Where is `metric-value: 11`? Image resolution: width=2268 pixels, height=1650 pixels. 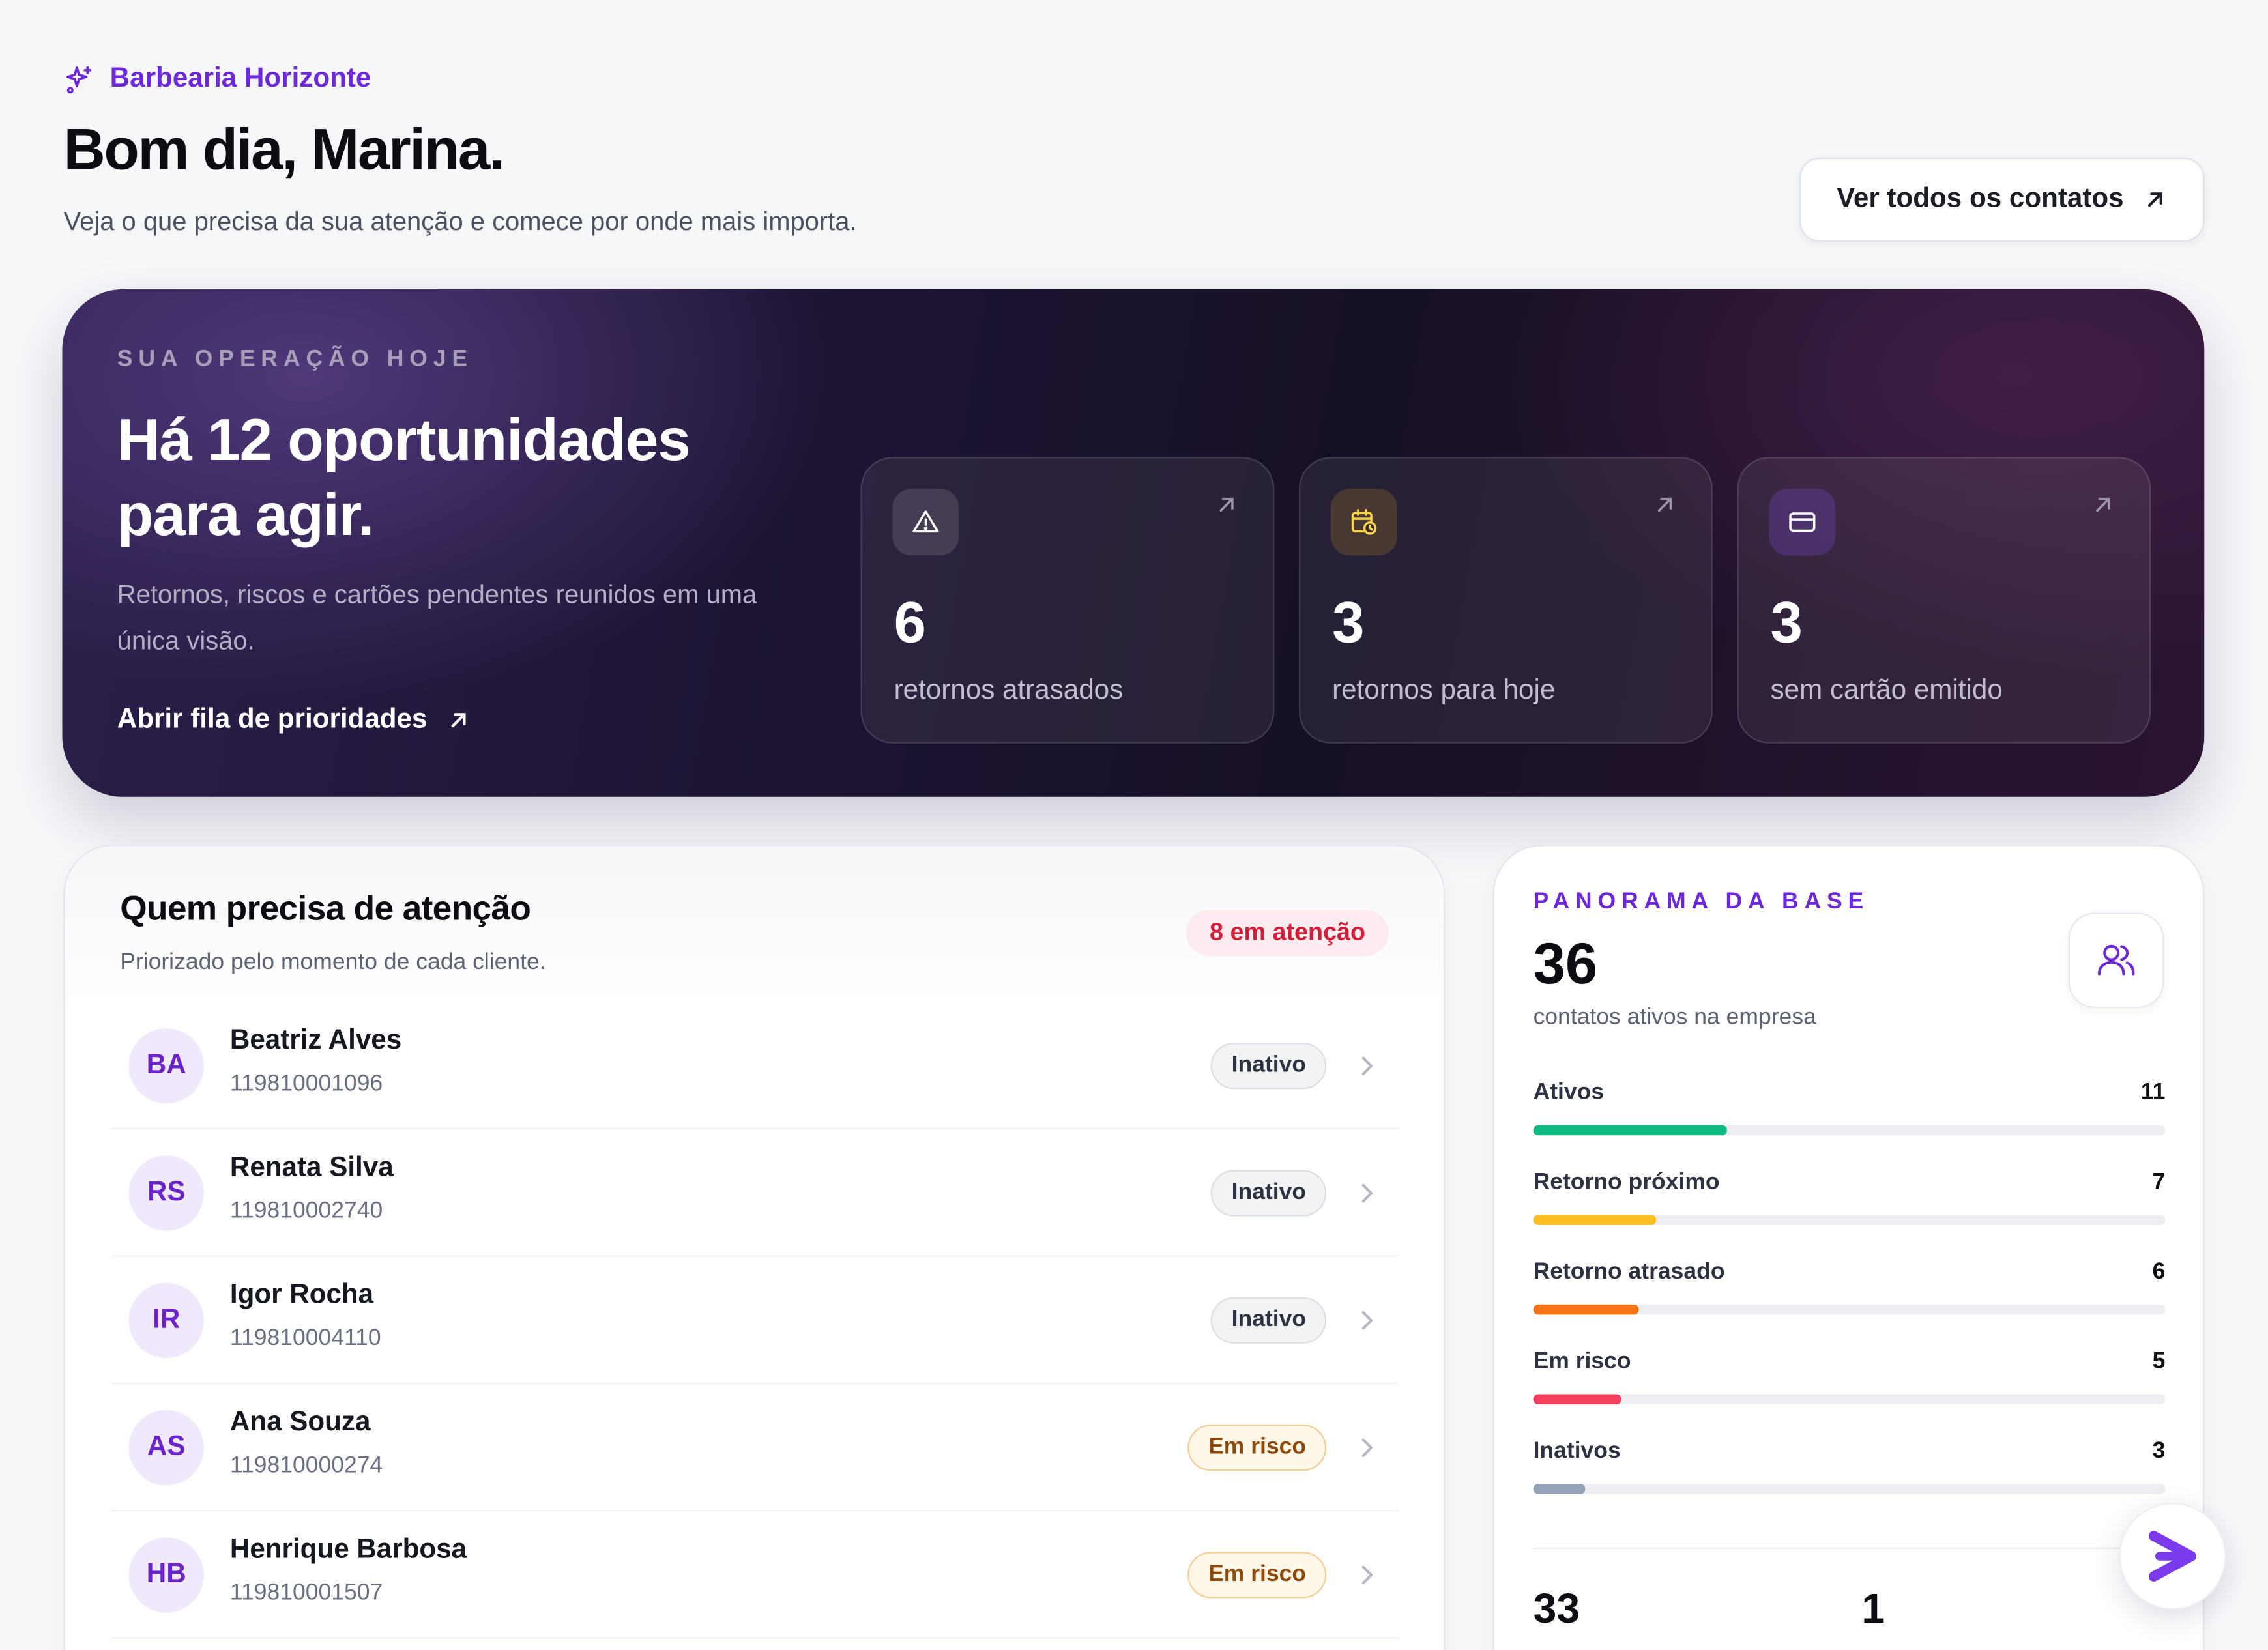 metric-value: 11 is located at coordinates (2153, 1092).